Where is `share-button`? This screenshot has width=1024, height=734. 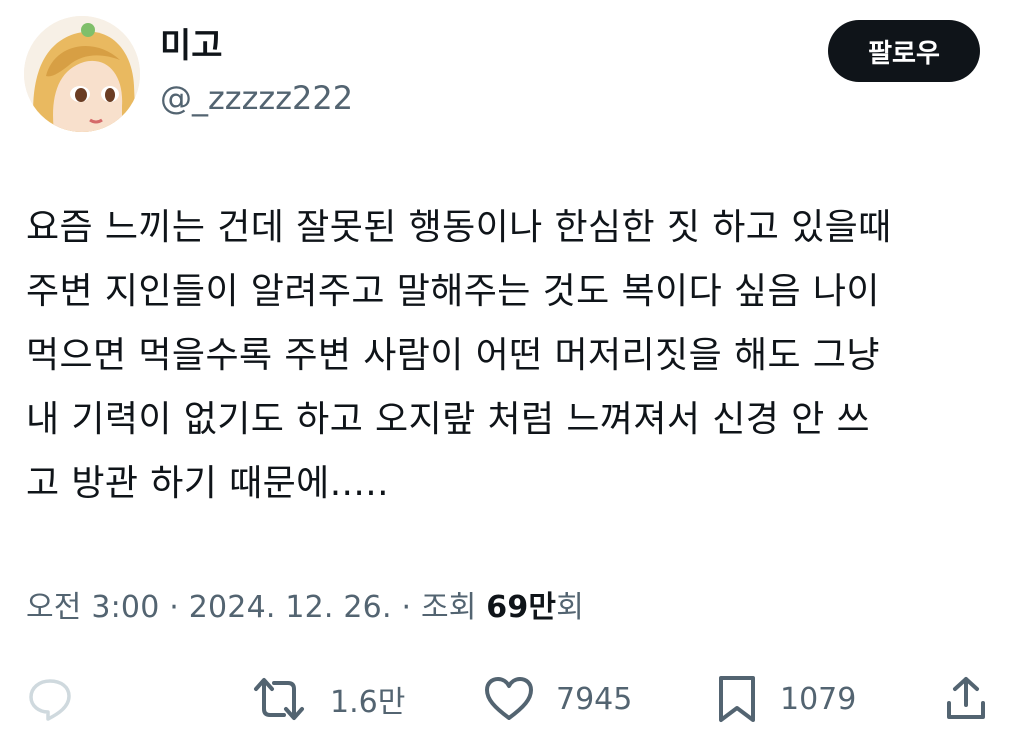 share-button is located at coordinates (966, 699).